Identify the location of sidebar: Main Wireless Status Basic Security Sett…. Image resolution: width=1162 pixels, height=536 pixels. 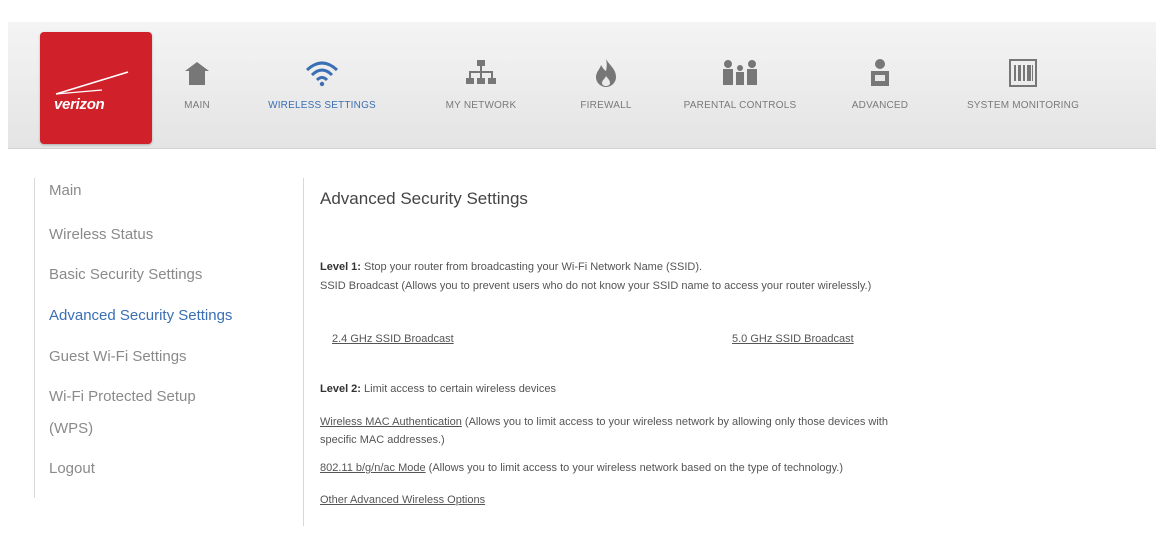
(168, 338).